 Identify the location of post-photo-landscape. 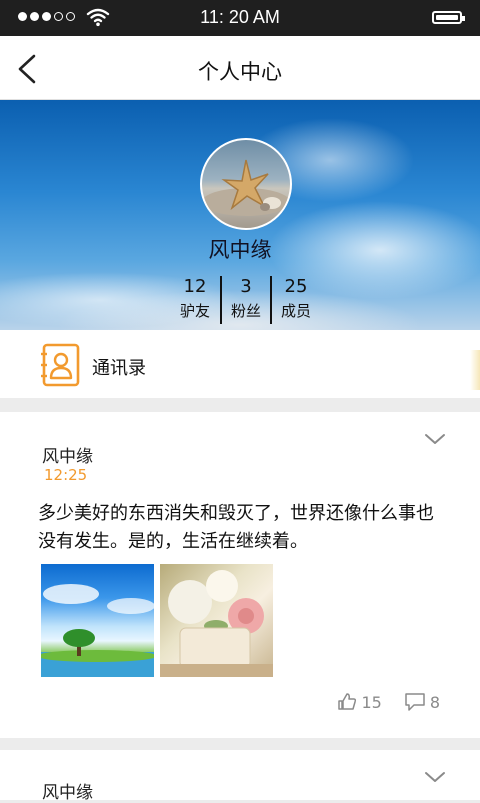
(97, 620).